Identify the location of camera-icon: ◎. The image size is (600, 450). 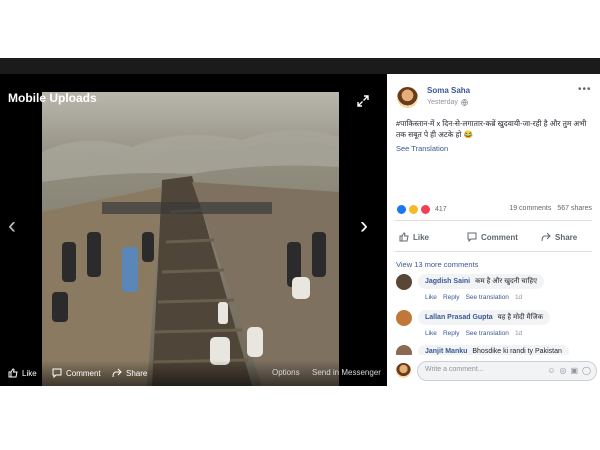
(563, 370).